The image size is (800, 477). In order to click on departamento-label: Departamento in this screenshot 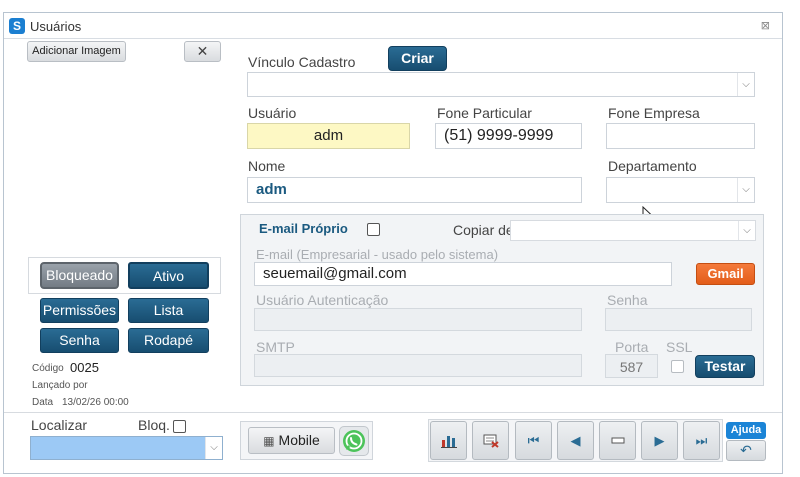, I will do `click(652, 166)`.